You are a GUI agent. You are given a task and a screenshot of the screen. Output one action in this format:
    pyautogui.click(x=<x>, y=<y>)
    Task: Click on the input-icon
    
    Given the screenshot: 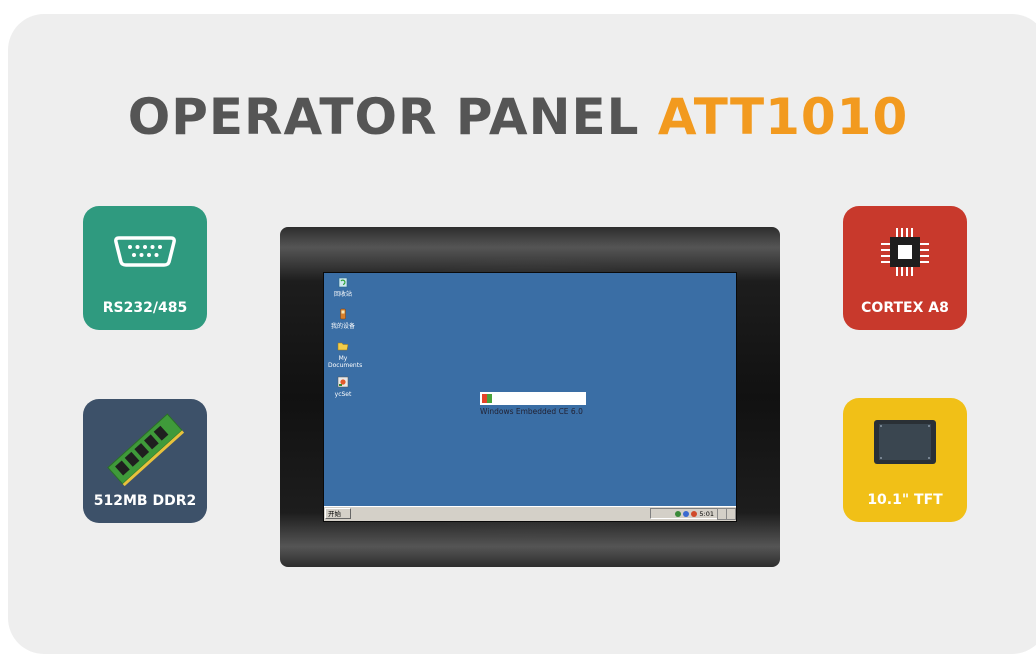 What is the action you would take?
    pyautogui.click(x=694, y=514)
    